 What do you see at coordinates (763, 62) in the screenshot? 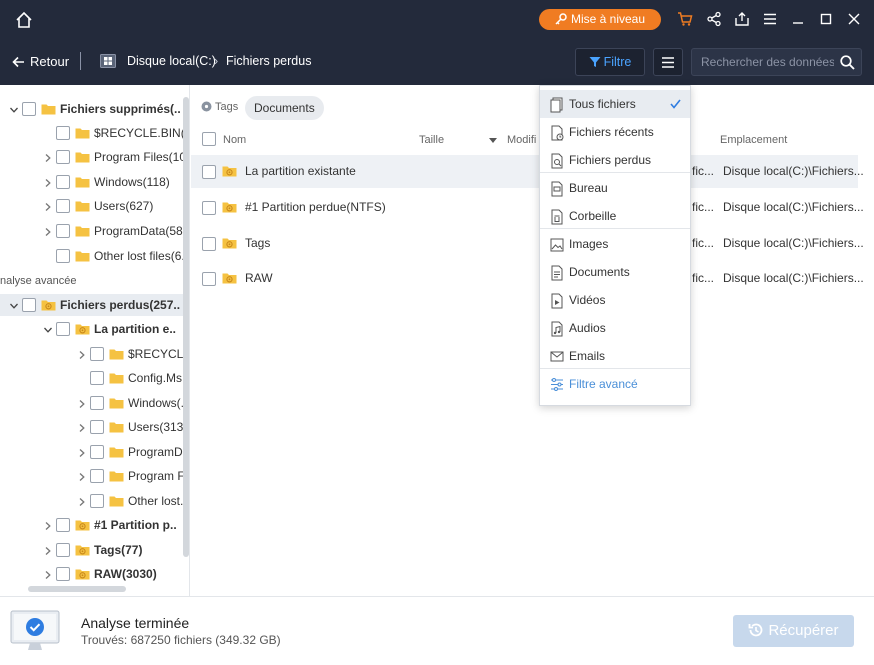
I see `search-input` at bounding box center [763, 62].